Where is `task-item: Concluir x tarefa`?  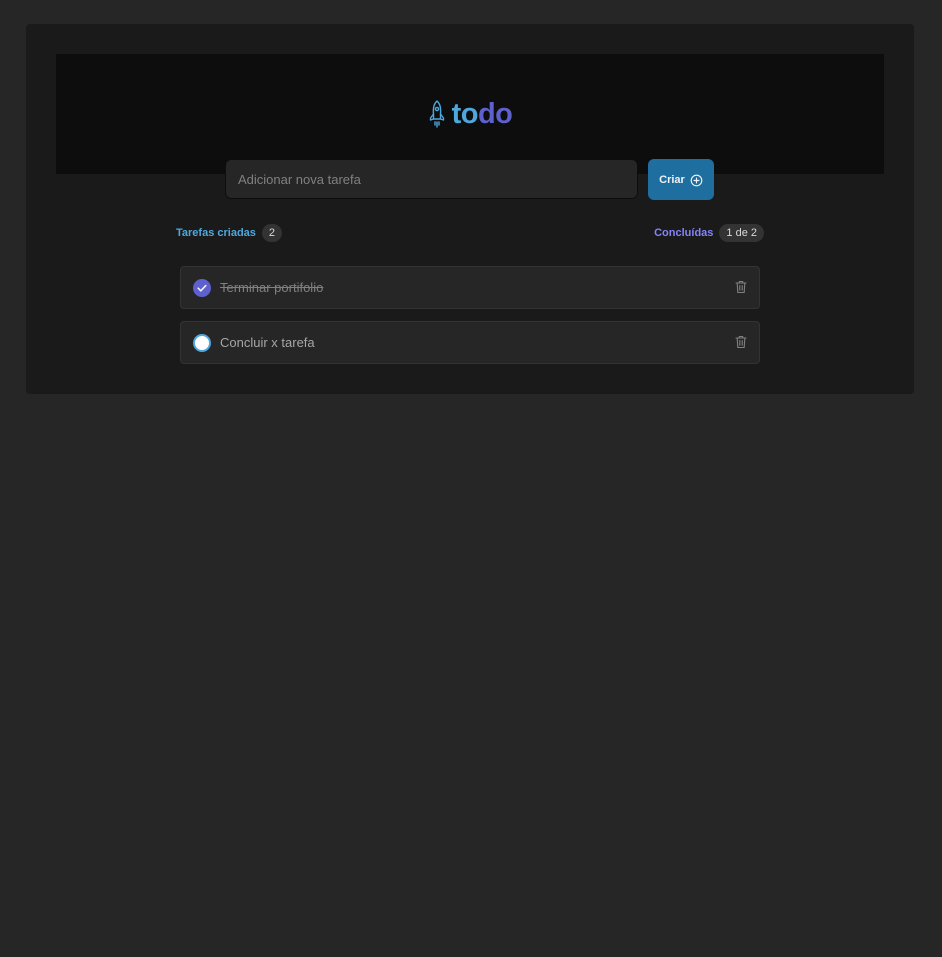 task-item: Concluir x tarefa is located at coordinates (470, 342).